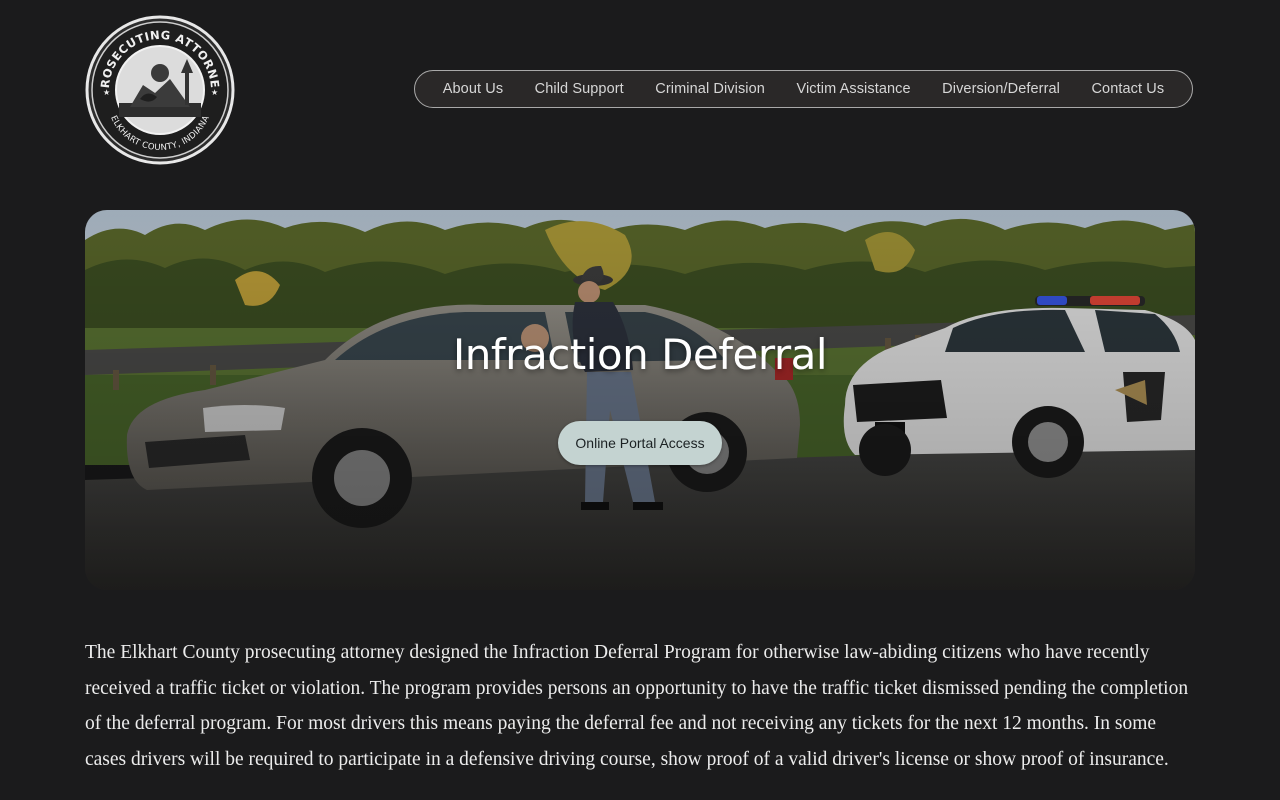 This screenshot has height=800, width=1280. Describe the element at coordinates (640, 354) in the screenshot. I see `hero-title: Infraction Deferral` at that location.